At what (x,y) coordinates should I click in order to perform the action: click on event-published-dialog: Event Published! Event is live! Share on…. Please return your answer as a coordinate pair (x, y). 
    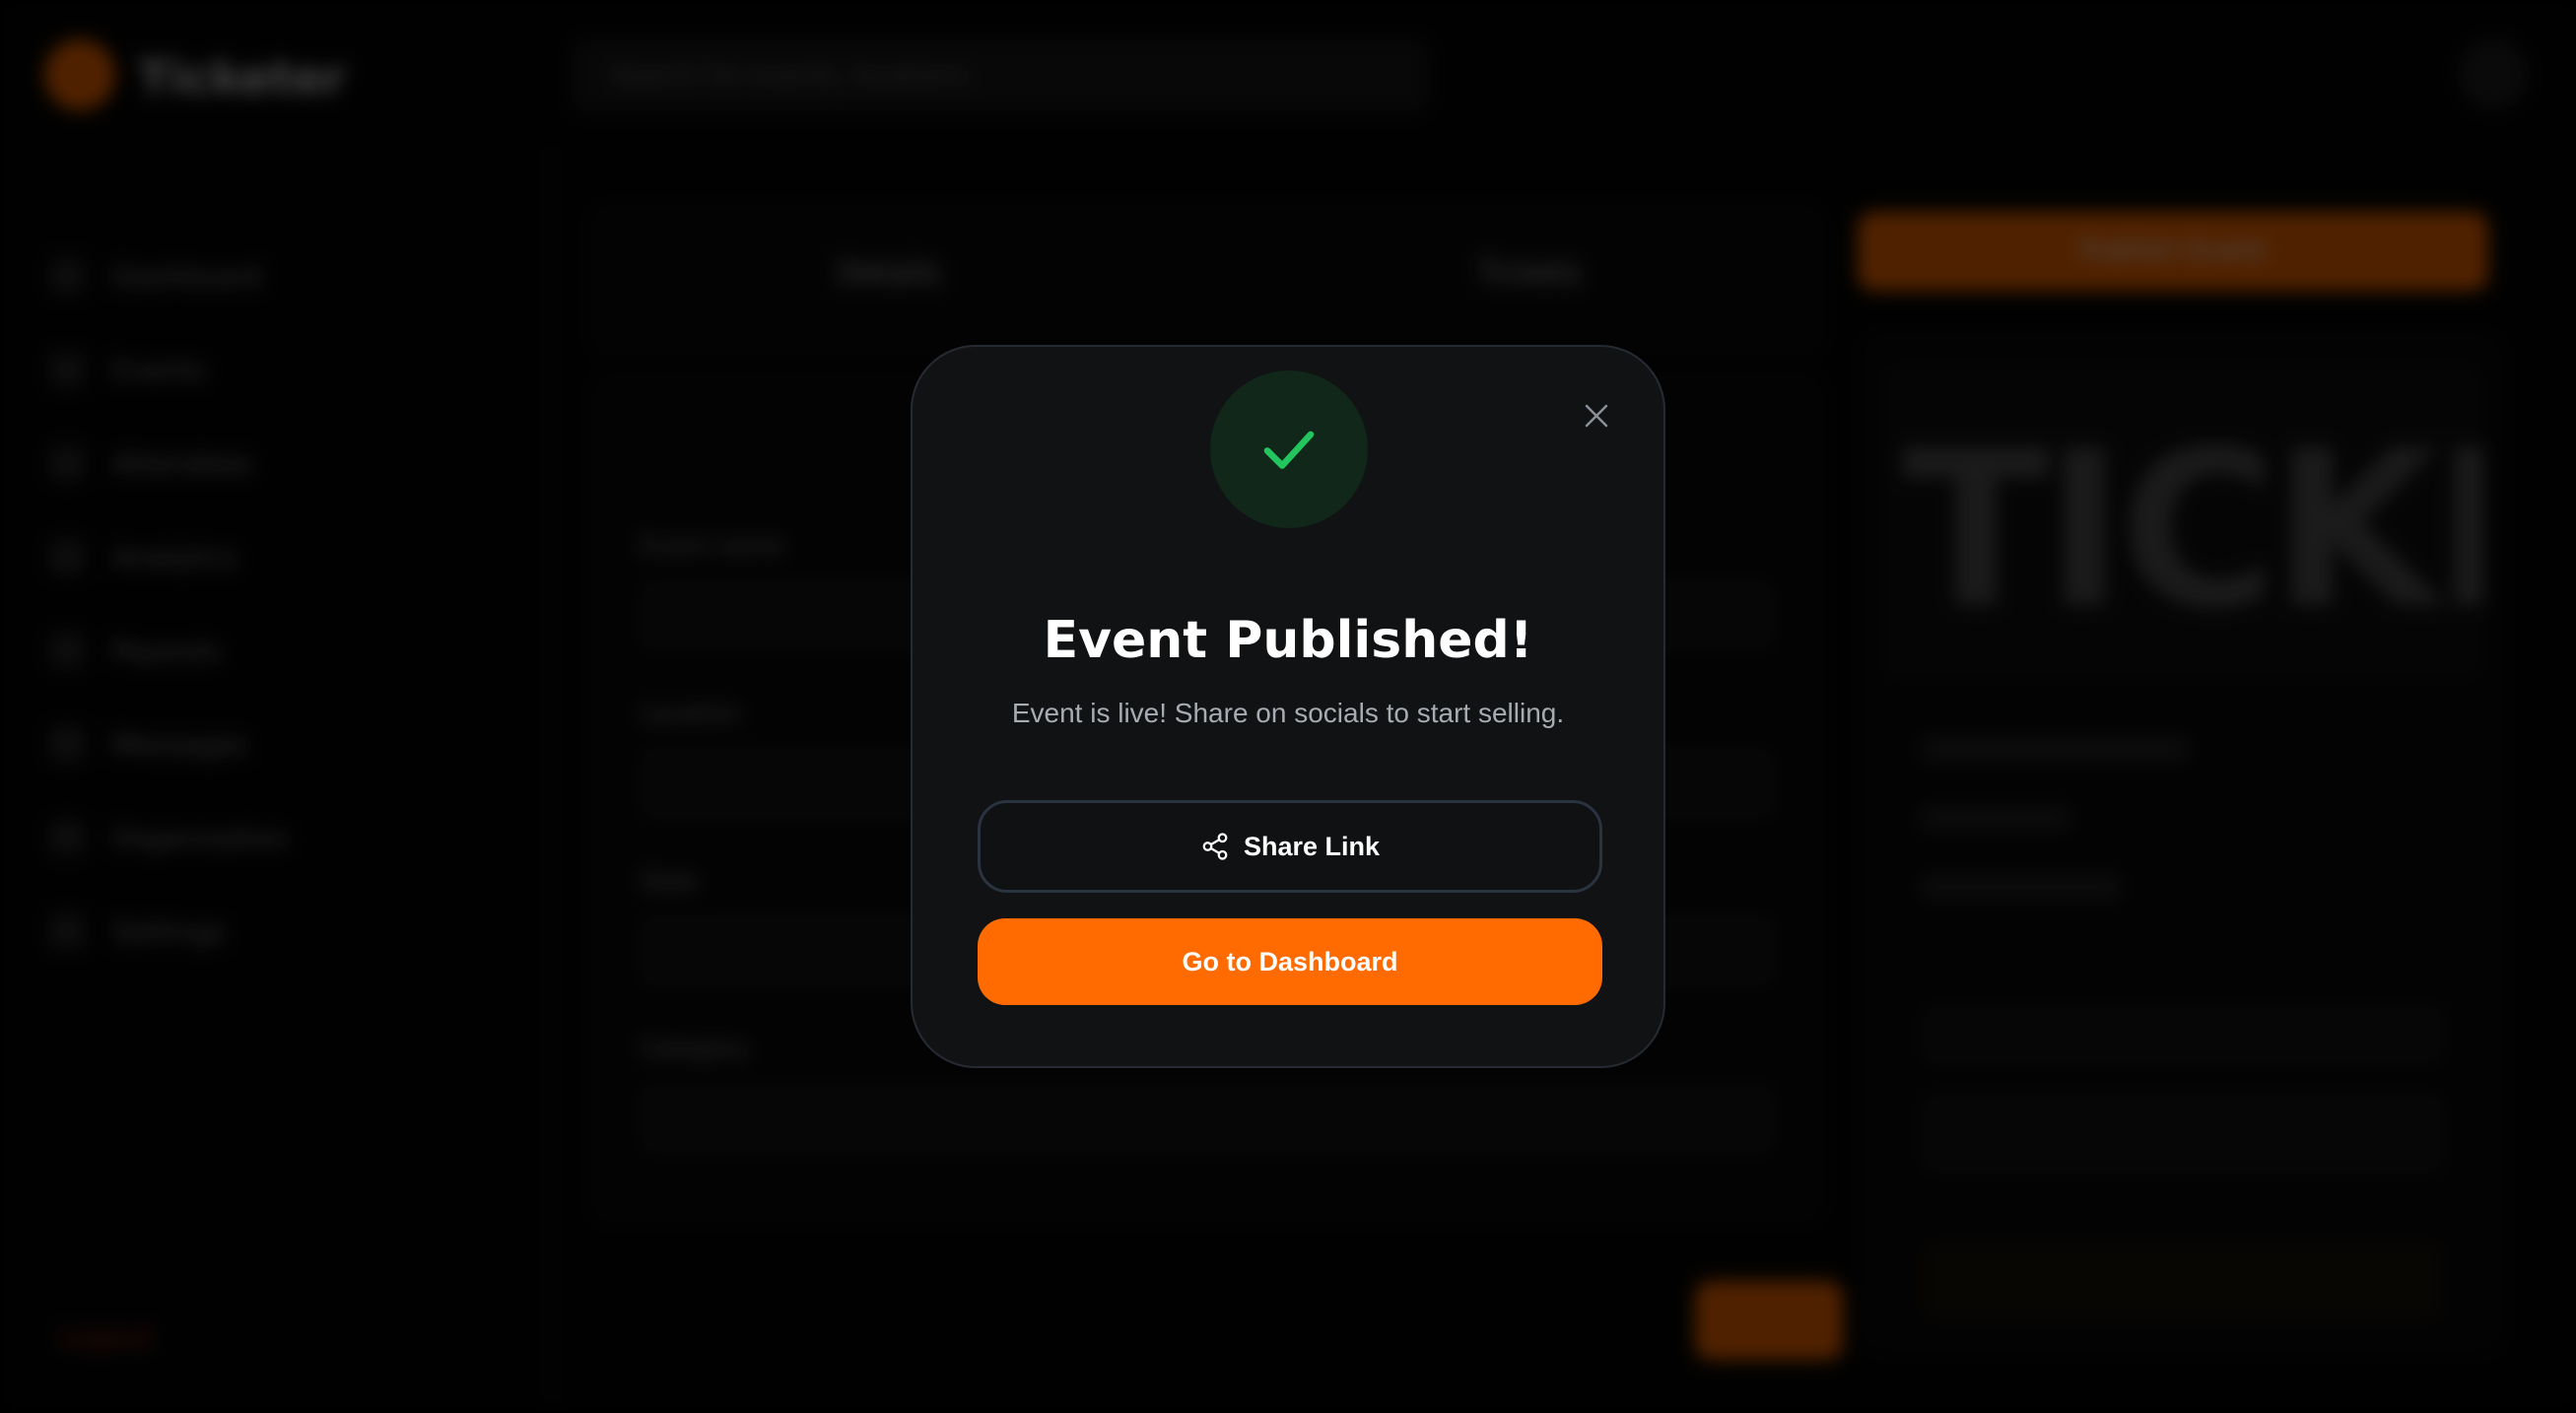
    Looking at the image, I should click on (1288, 706).